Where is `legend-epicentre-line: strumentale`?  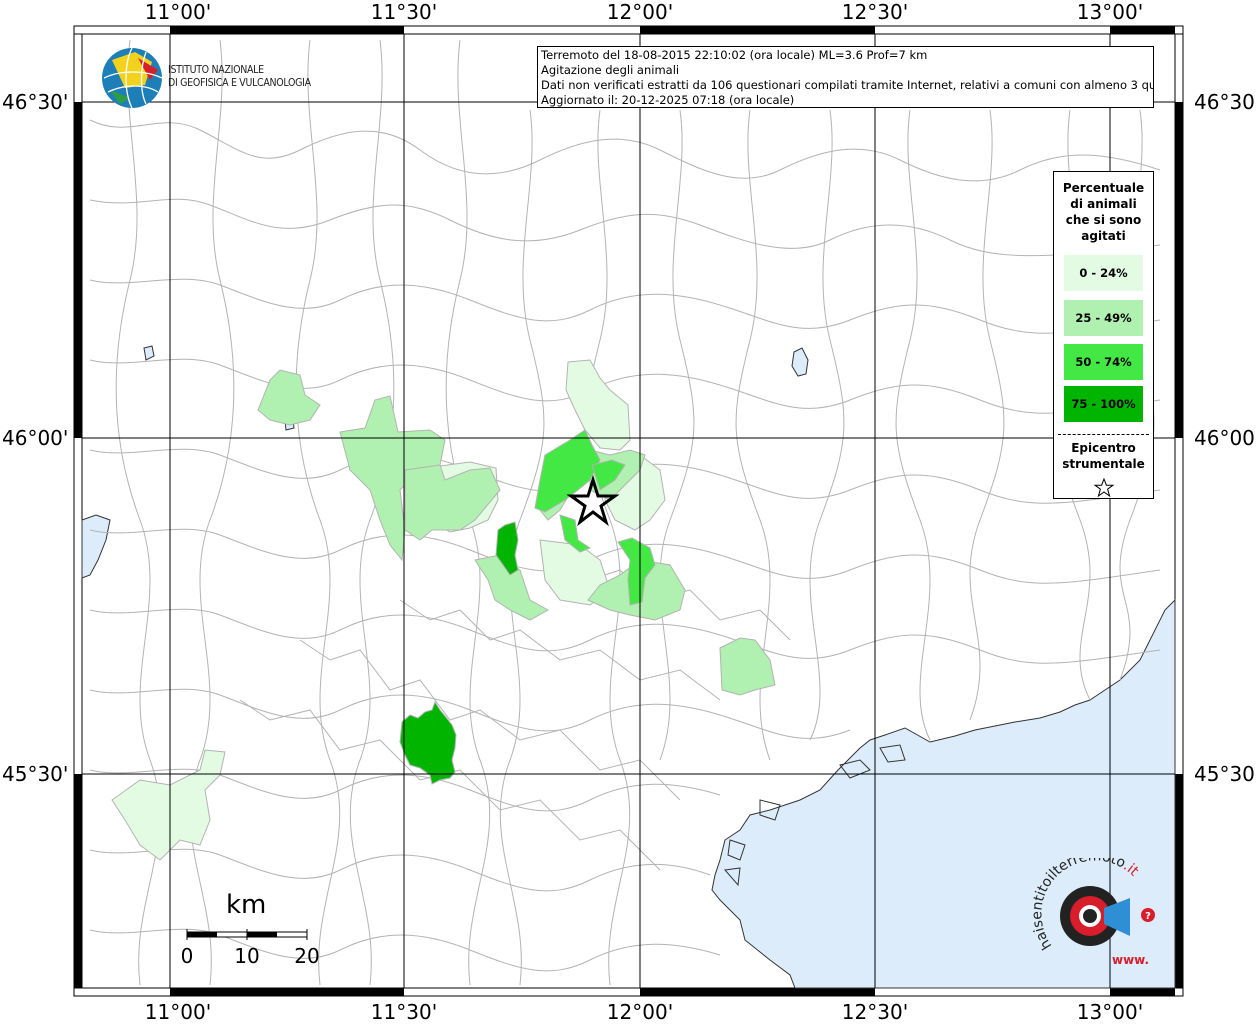
legend-epicentre-line: strumentale is located at coordinates (1103, 464).